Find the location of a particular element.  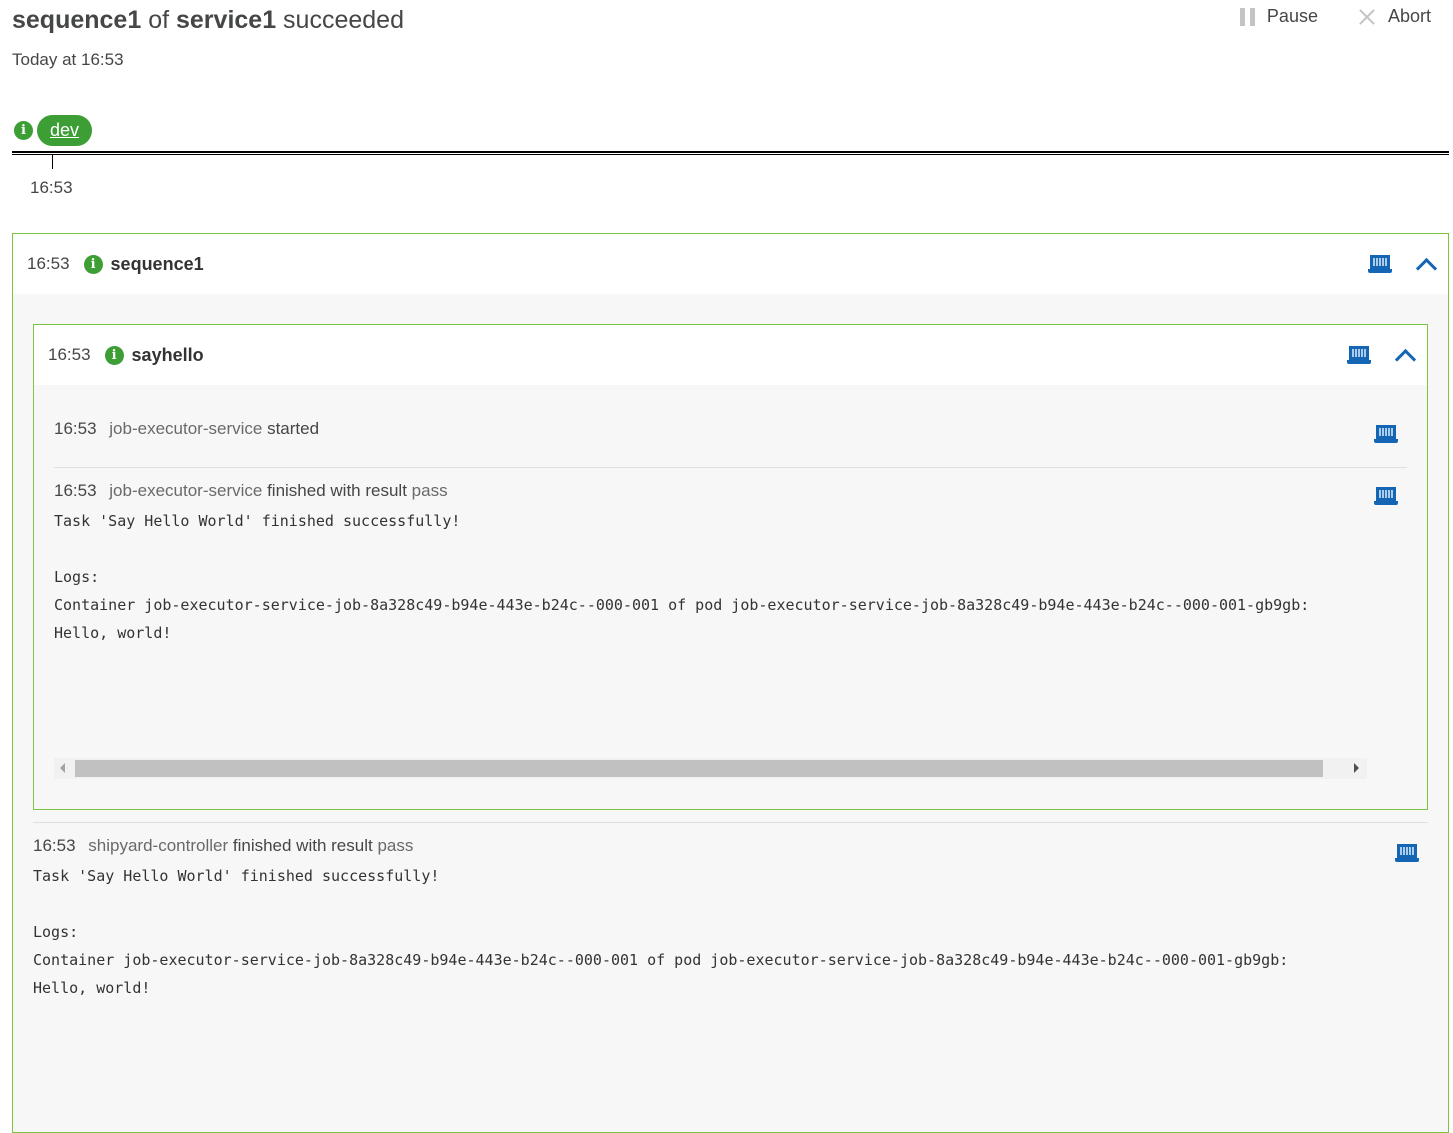

sequence-card-name: sequence1 is located at coordinates (157, 263).